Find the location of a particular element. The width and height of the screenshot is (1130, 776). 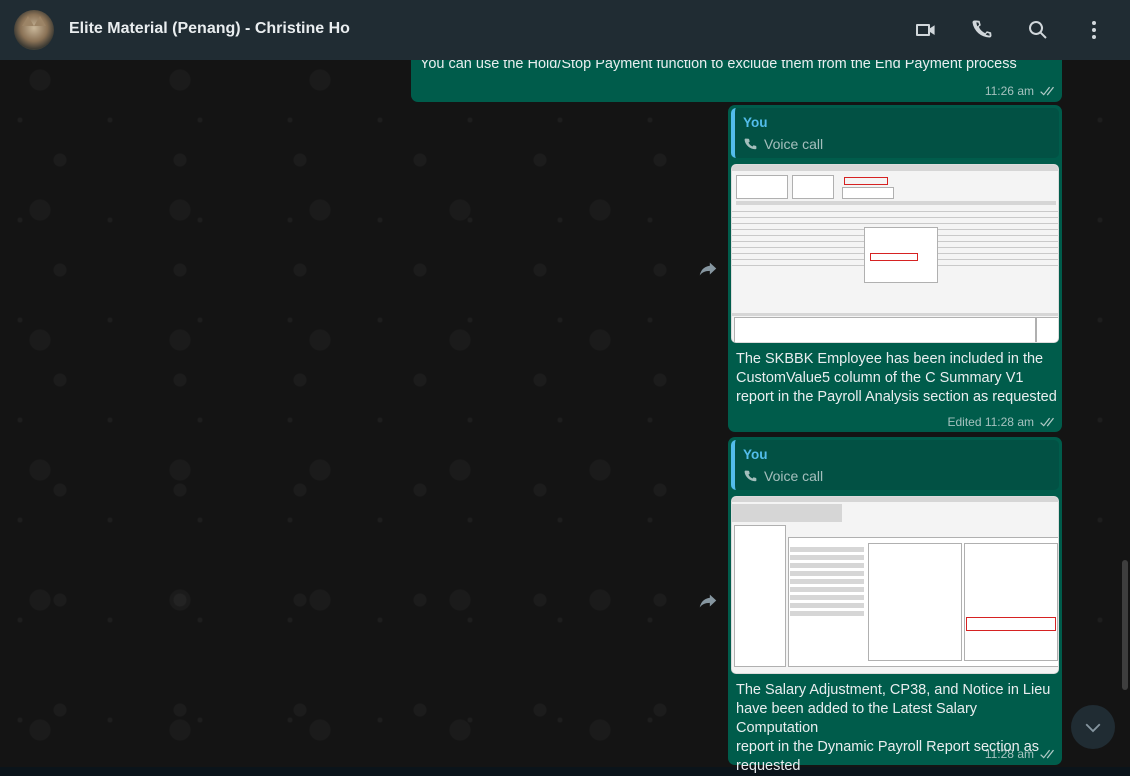

message-meta: Edited 11:28 am is located at coordinates (1000, 422).